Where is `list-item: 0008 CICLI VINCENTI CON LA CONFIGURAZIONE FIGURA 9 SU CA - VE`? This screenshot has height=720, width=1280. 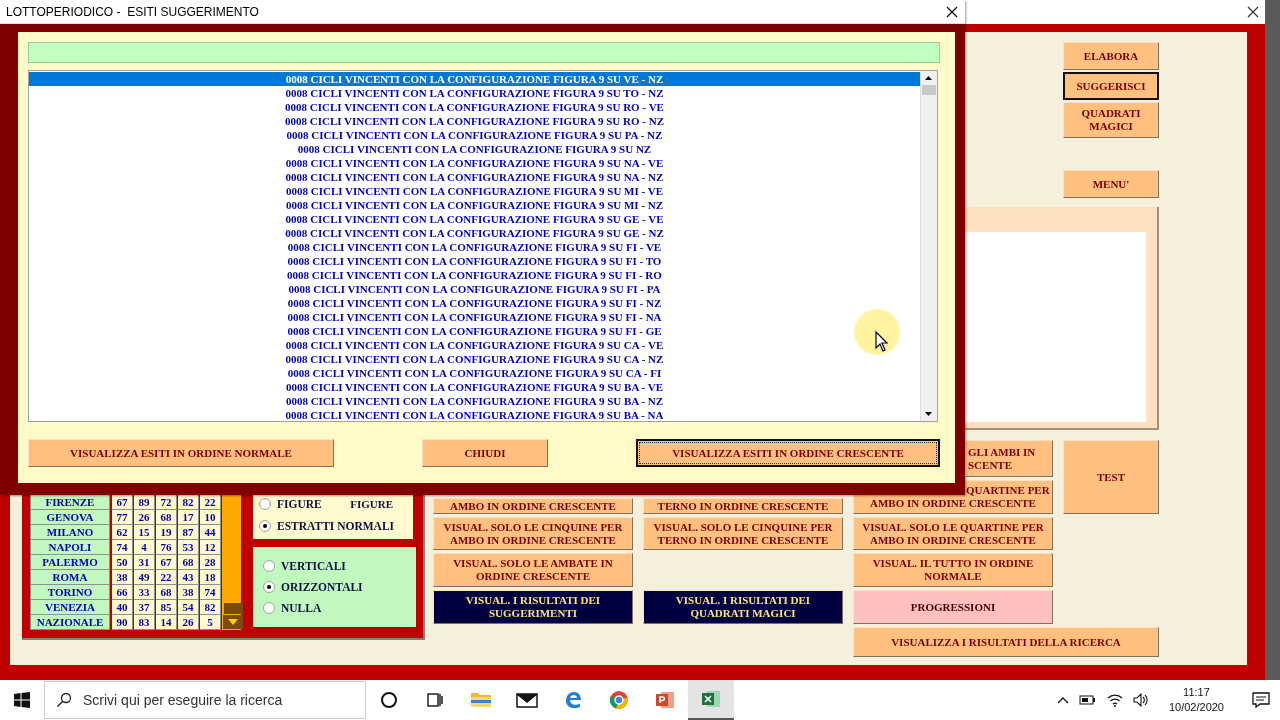
list-item: 0008 CICLI VINCENTI CON LA CONFIGURAZIONE FIGURA 9 SU CA - VE is located at coordinates (474, 345).